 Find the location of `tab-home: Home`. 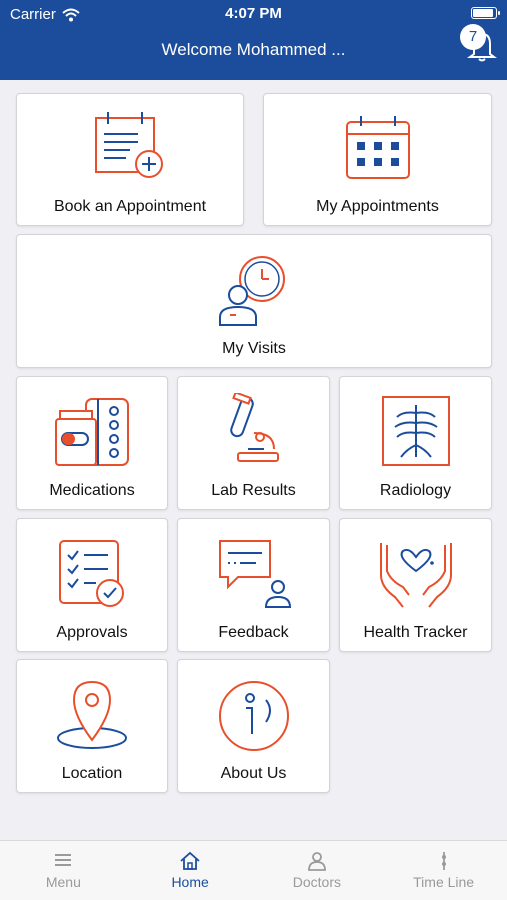

tab-home: Home is located at coordinates (190, 870).